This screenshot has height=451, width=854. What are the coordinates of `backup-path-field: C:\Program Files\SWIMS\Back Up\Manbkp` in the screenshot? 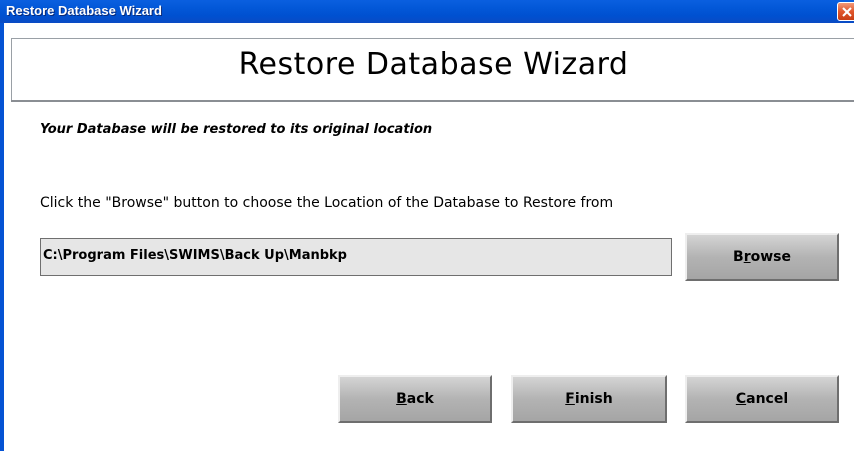 It's located at (356, 257).